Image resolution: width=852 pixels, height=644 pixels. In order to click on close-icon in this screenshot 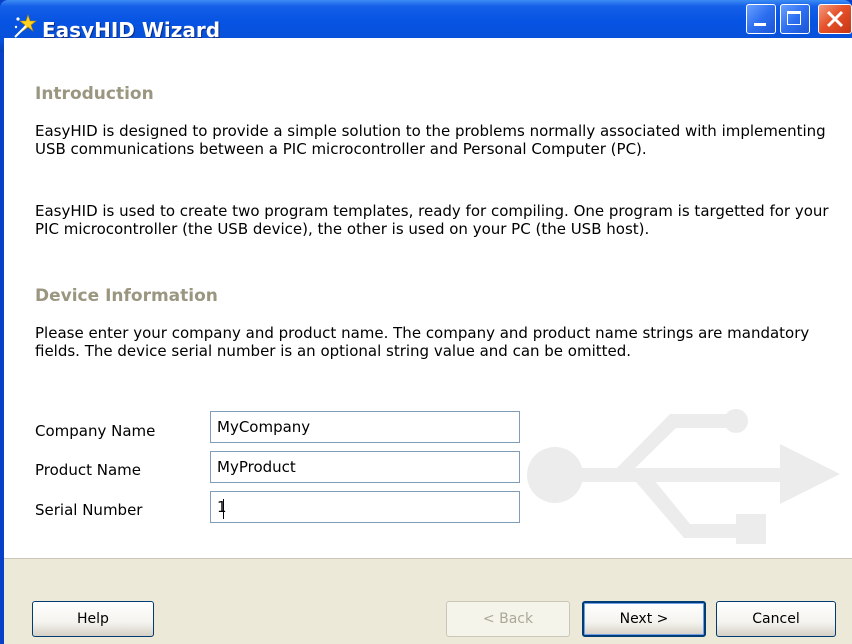, I will do `click(835, 21)`.